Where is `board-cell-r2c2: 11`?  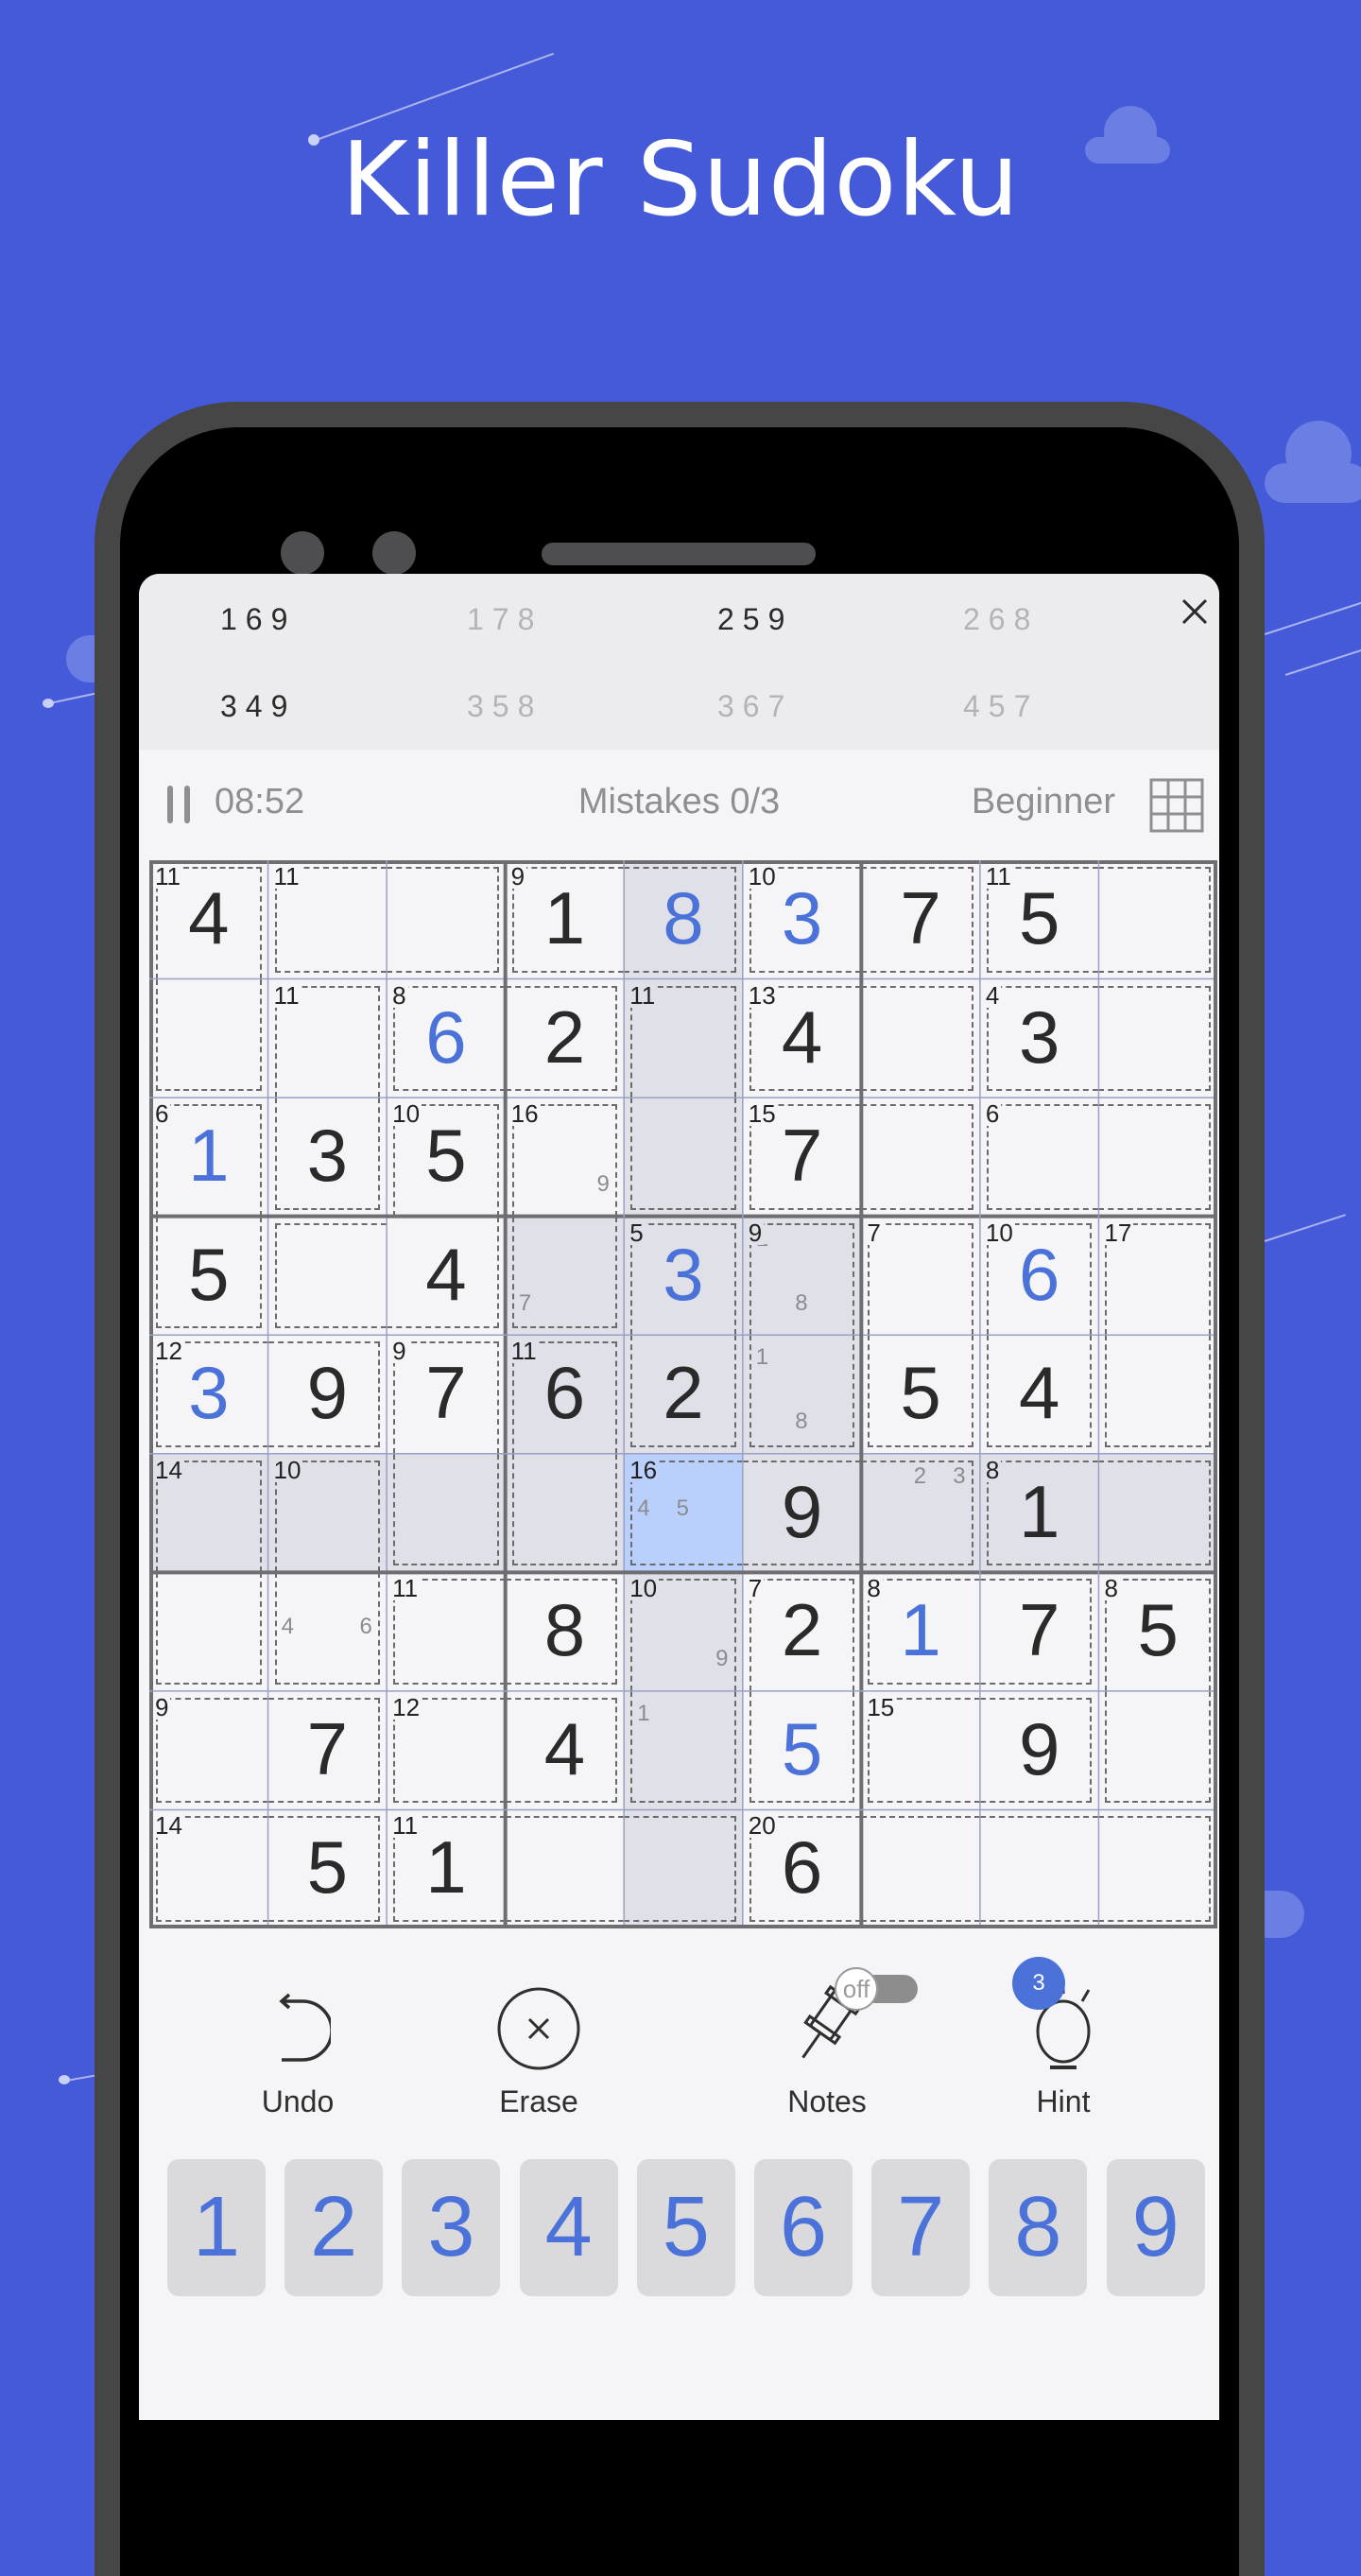
board-cell-r2c2: 11 is located at coordinates (327, 1038).